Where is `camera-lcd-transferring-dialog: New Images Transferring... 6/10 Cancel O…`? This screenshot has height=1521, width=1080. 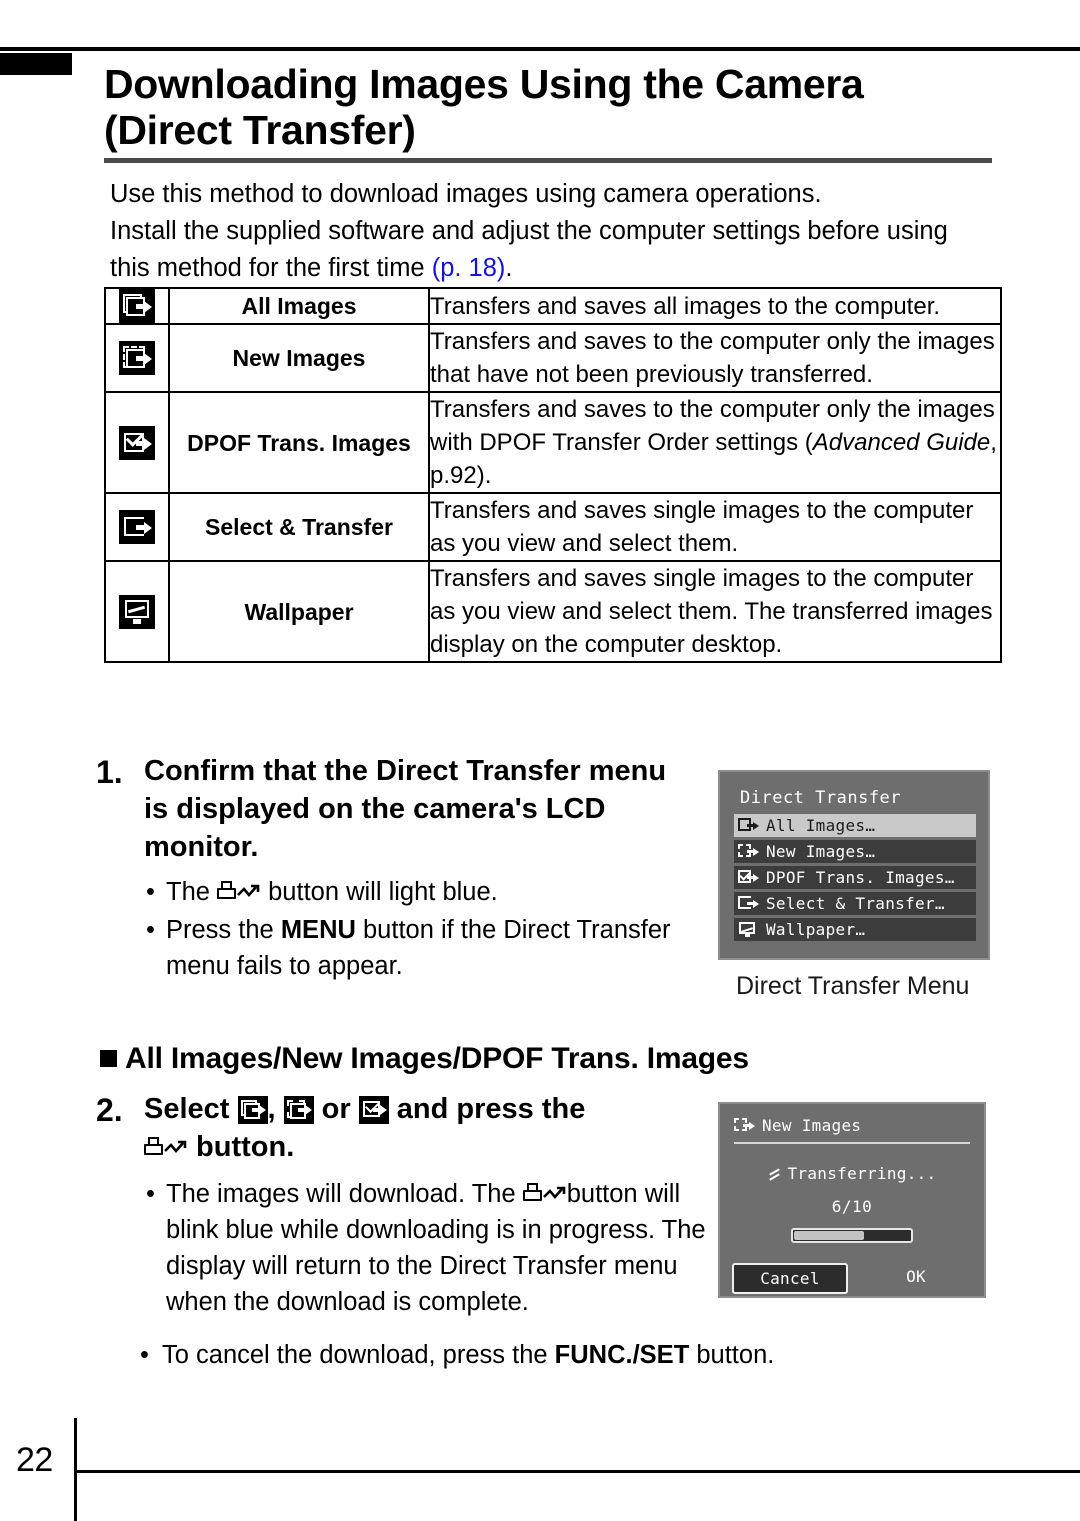 camera-lcd-transferring-dialog: New Images Transferring... 6/10 Cancel O… is located at coordinates (852, 1200).